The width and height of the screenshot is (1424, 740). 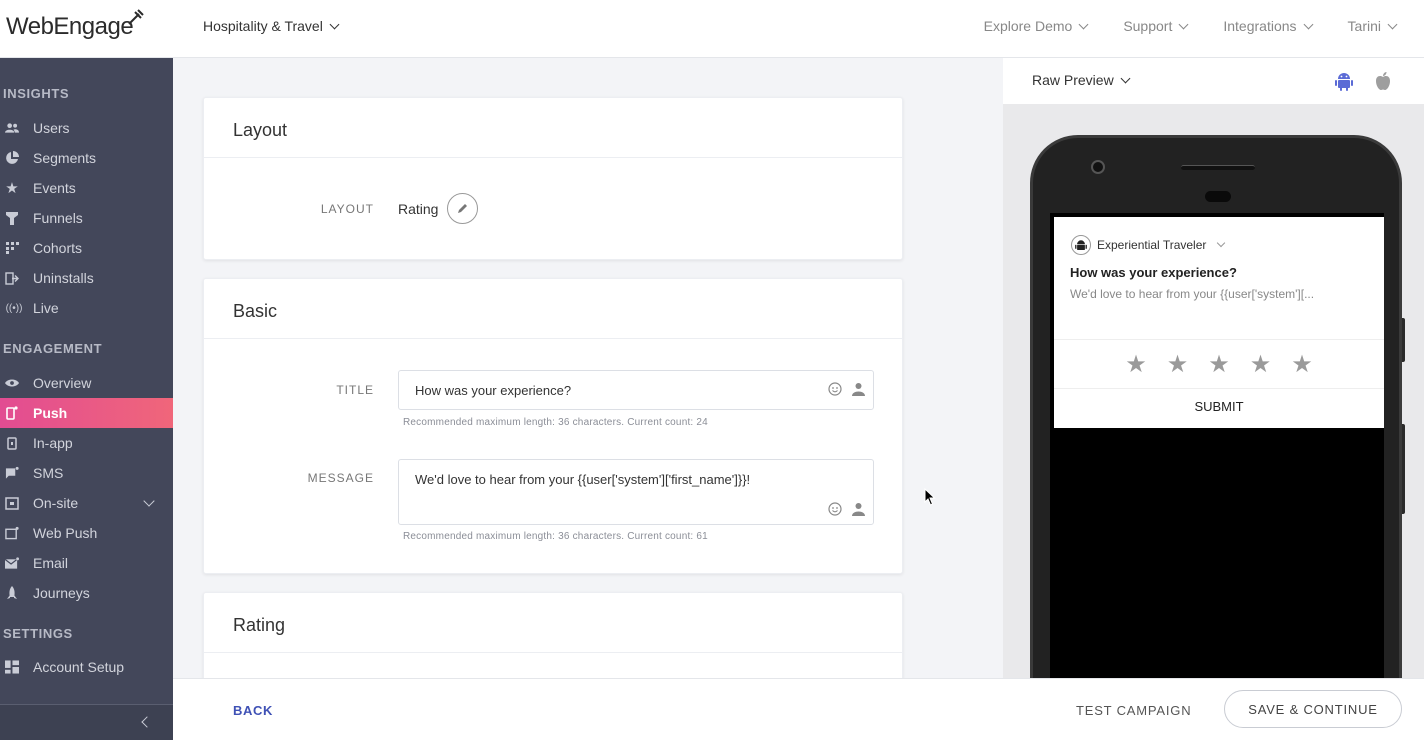 I want to click on sidebar-item-segments: Segments, so click(x=86, y=158).